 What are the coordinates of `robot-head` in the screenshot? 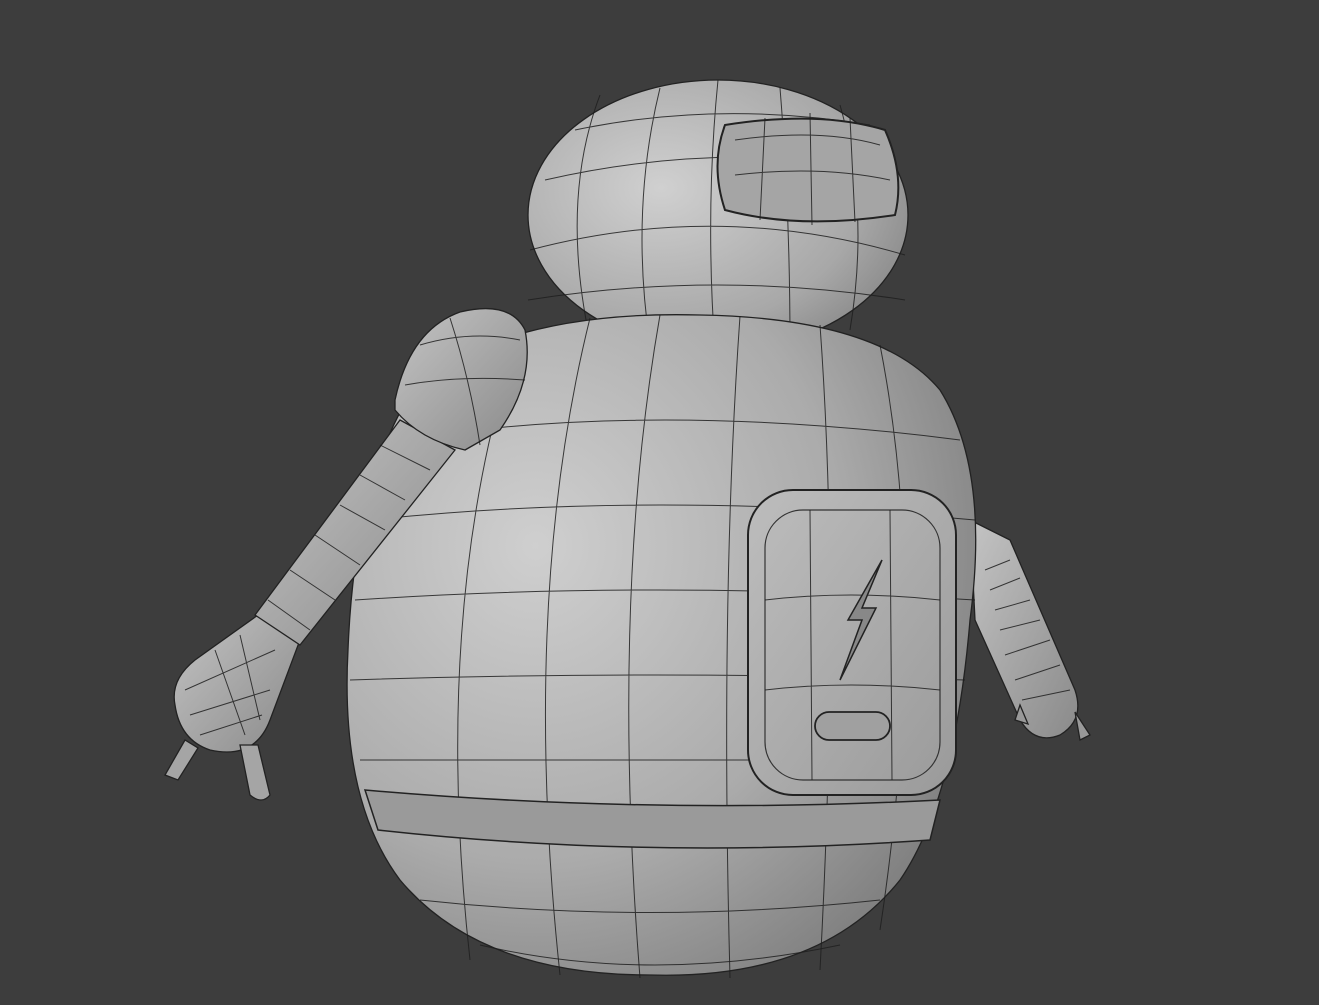 It's located at (718, 215).